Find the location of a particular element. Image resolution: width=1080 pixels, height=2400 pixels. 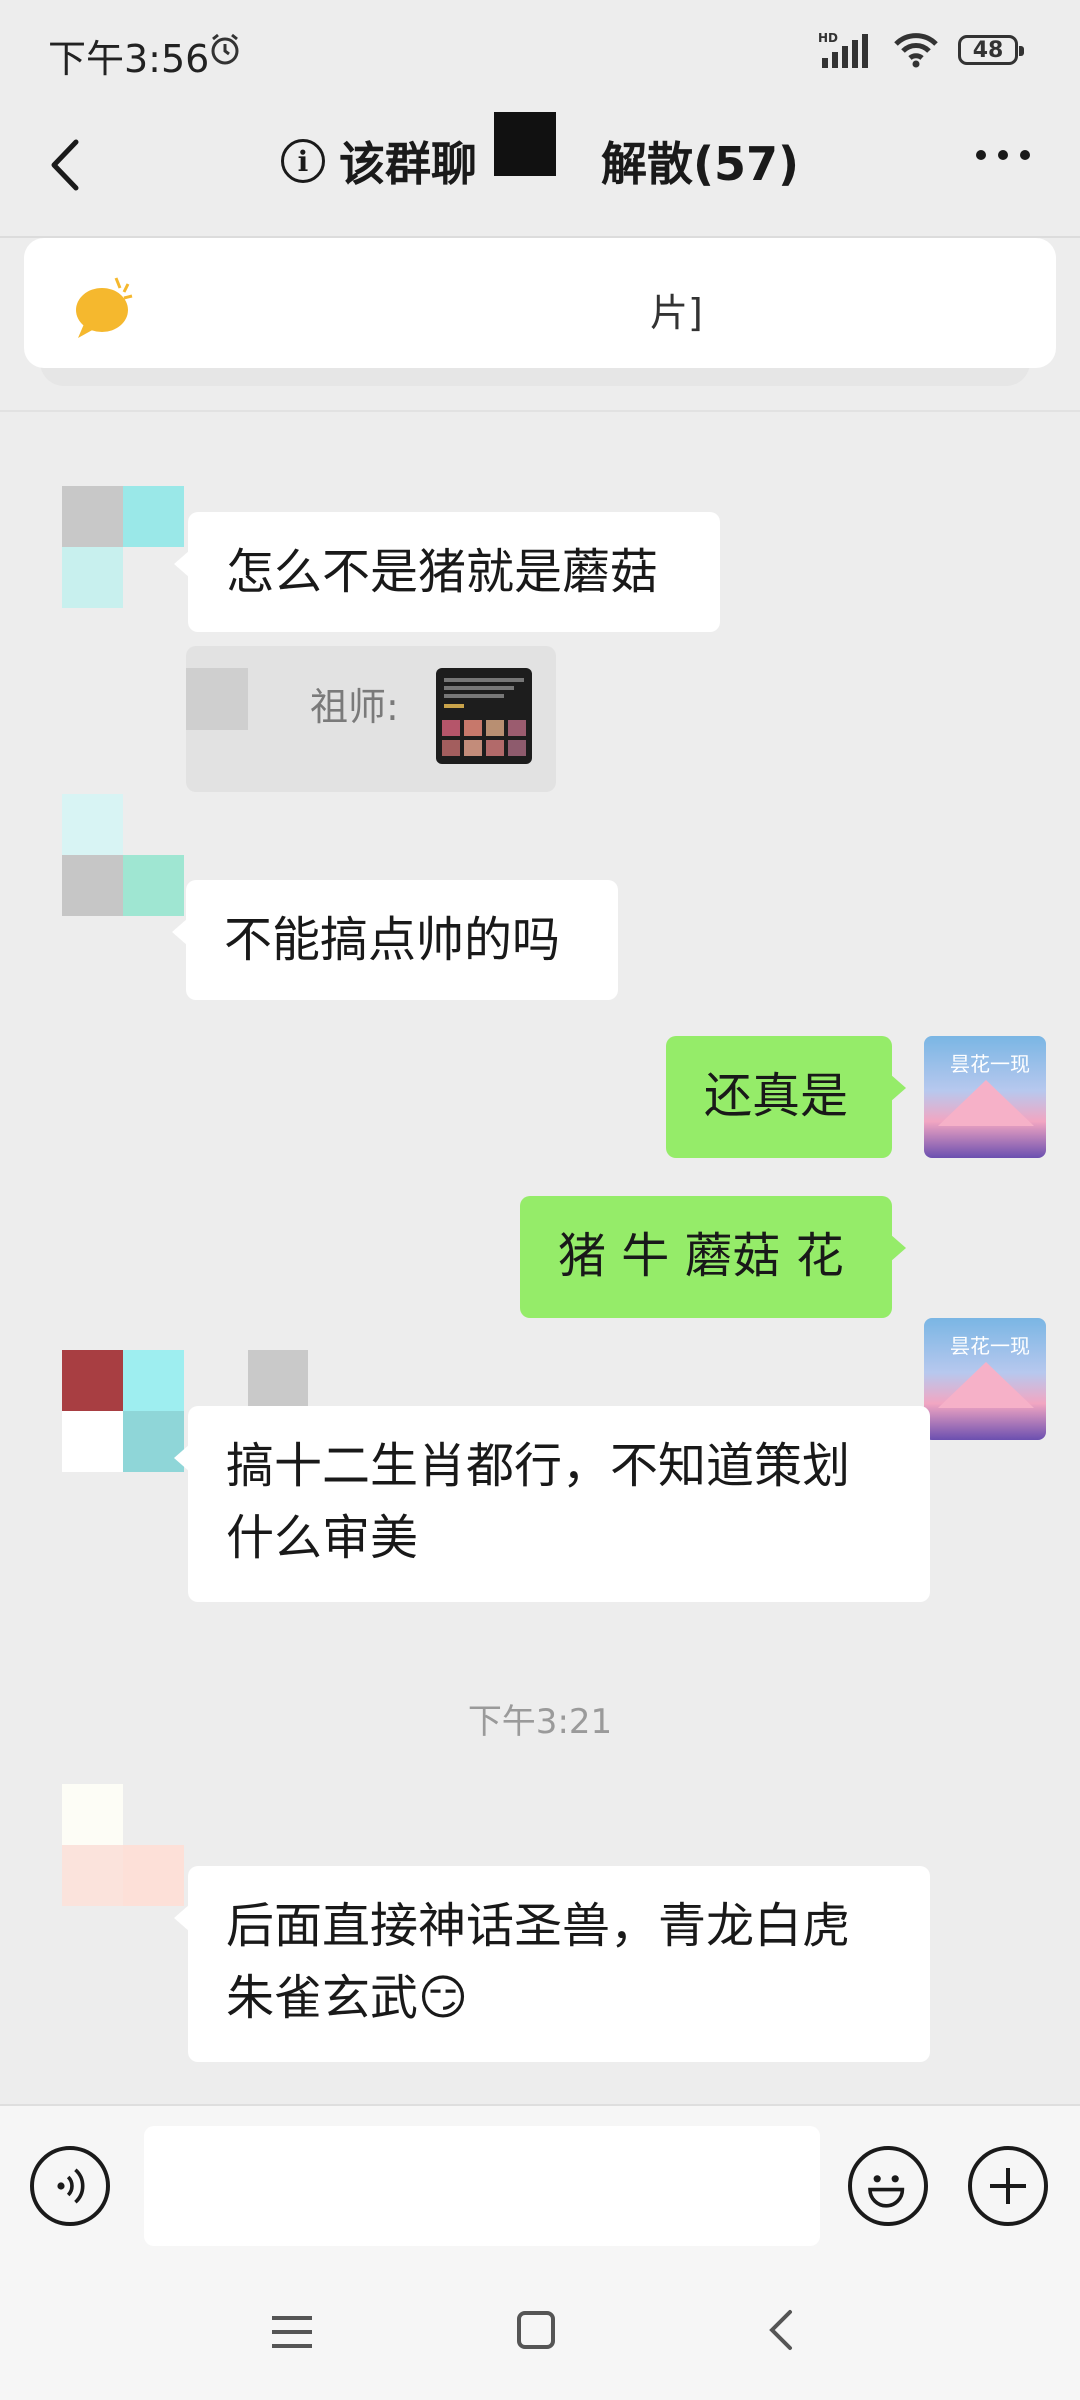

message-bubble-self: 猪 牛 蘑菇 花 is located at coordinates (713, 1257).